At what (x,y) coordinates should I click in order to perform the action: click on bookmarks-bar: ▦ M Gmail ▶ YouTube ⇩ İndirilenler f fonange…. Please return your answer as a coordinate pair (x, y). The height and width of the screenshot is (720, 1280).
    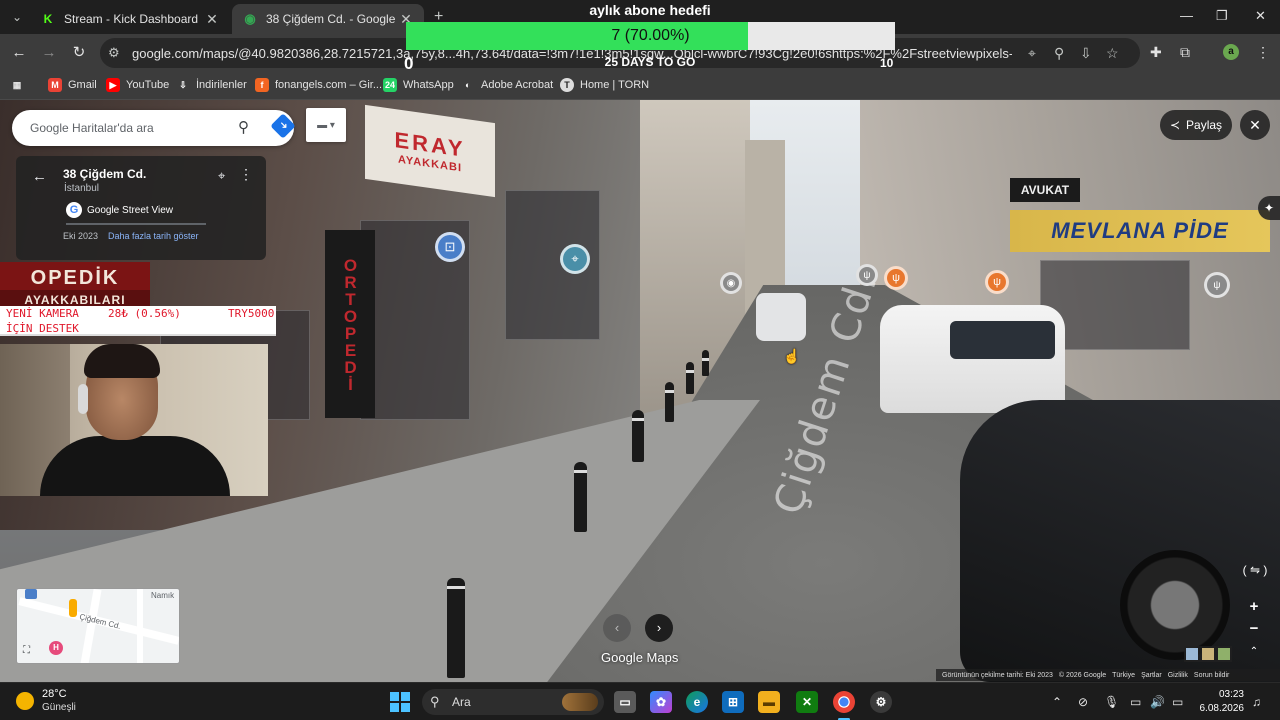
    Looking at the image, I should click on (640, 86).